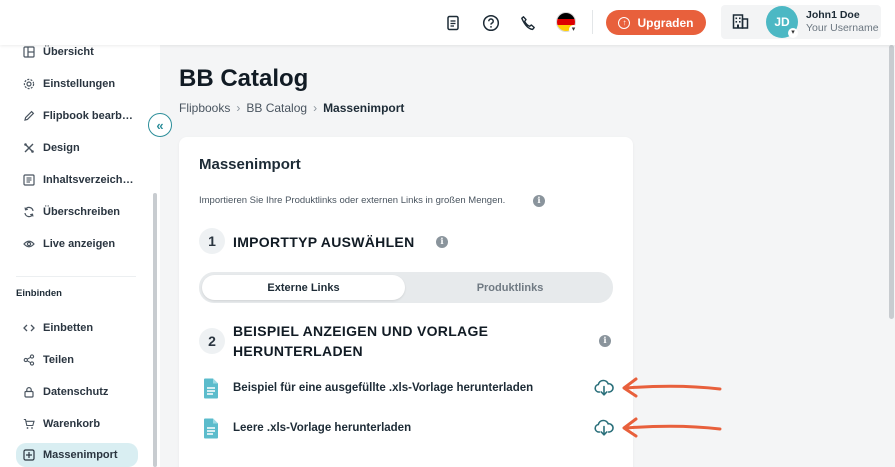  Describe the element at coordinates (29, 360) in the screenshot. I see `share-icon` at that location.